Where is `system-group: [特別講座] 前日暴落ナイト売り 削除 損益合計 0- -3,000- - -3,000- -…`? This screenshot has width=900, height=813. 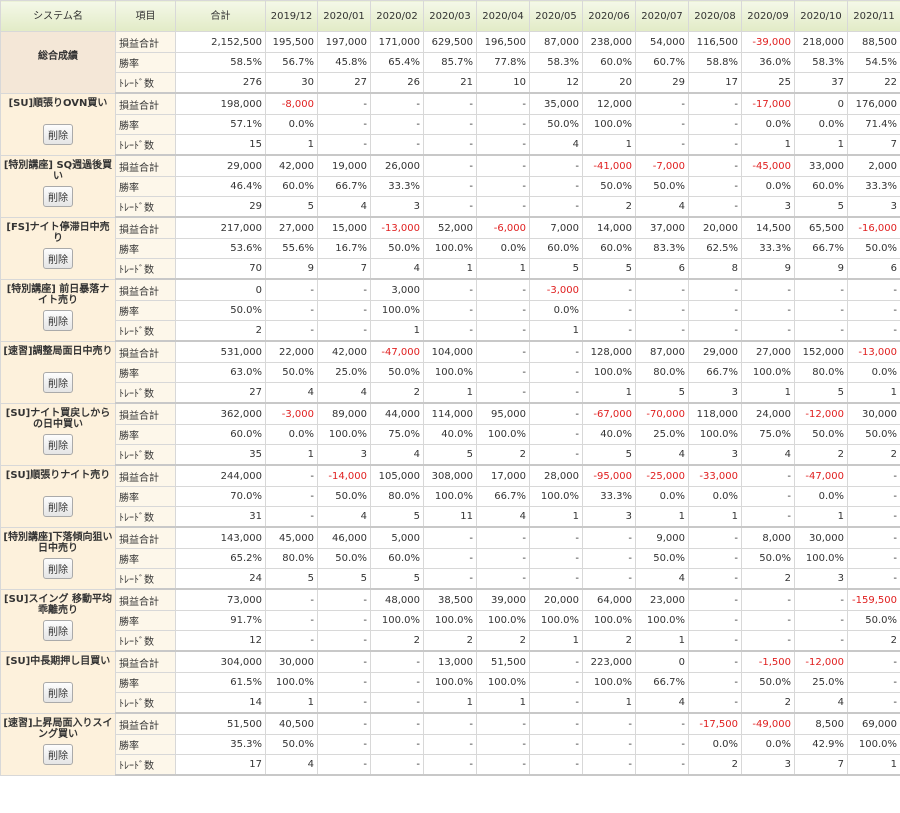 system-group: [特別講座] 前日暴落ナイト売り 削除 損益合計 0- -3,000- - -3,000- -… is located at coordinates (450, 310).